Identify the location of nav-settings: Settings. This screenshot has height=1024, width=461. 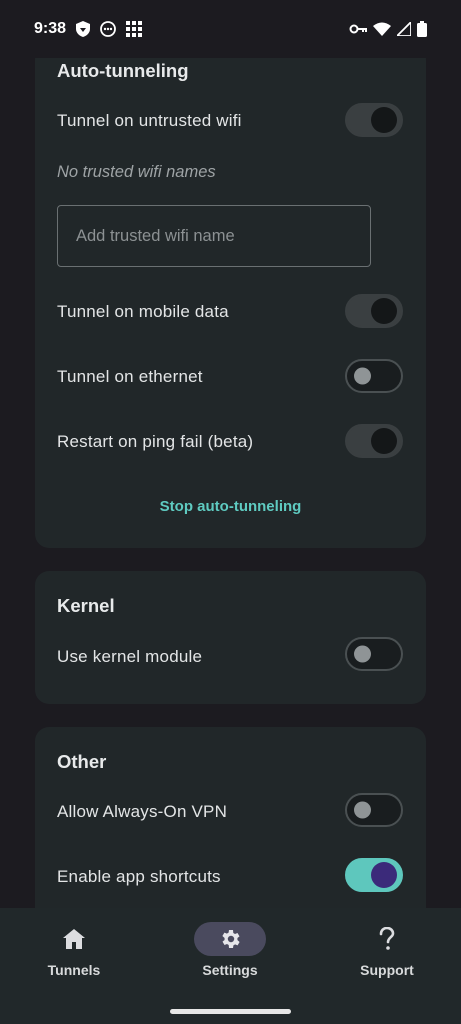
(230, 950).